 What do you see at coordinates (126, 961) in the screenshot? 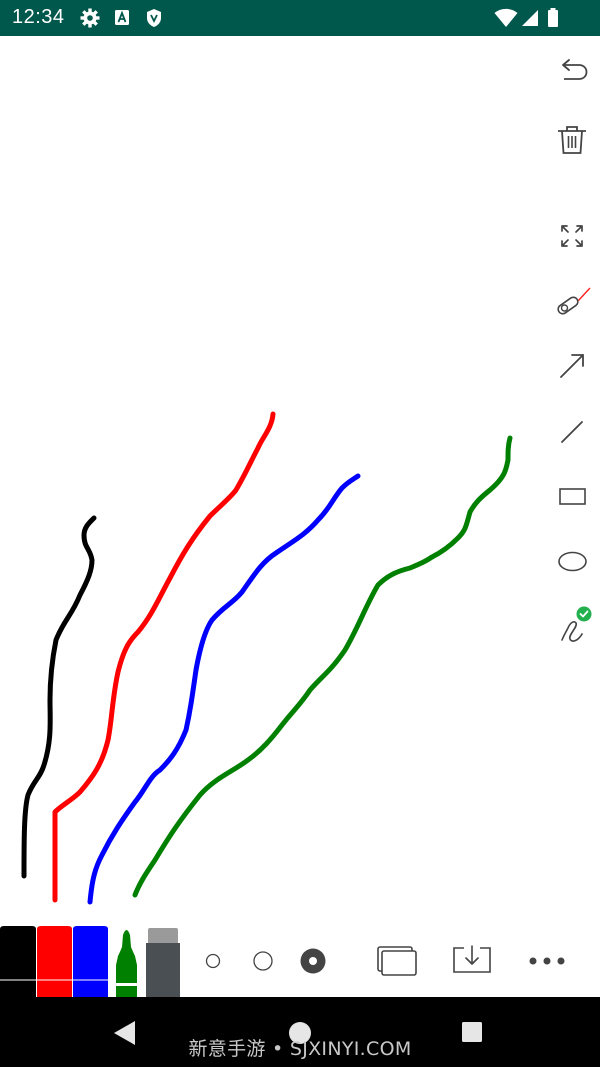
I see `green-highlighter` at bounding box center [126, 961].